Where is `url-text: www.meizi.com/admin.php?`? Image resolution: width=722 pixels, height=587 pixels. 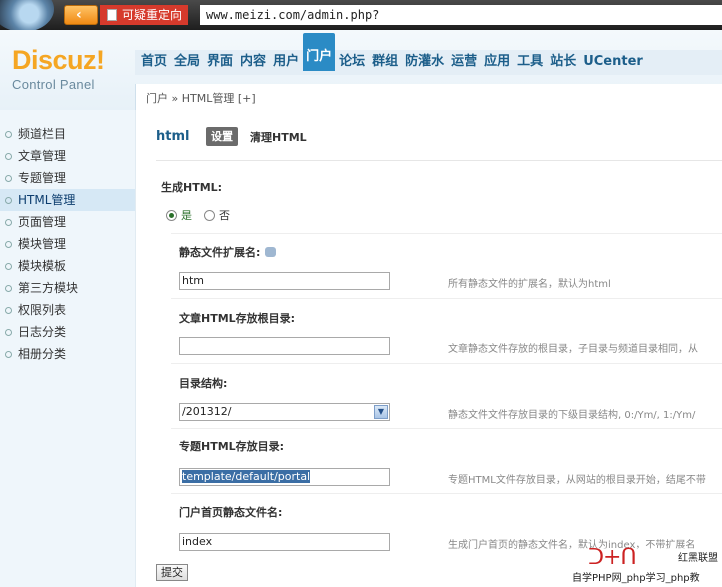 url-text: www.meizi.com/admin.php? is located at coordinates (293, 15).